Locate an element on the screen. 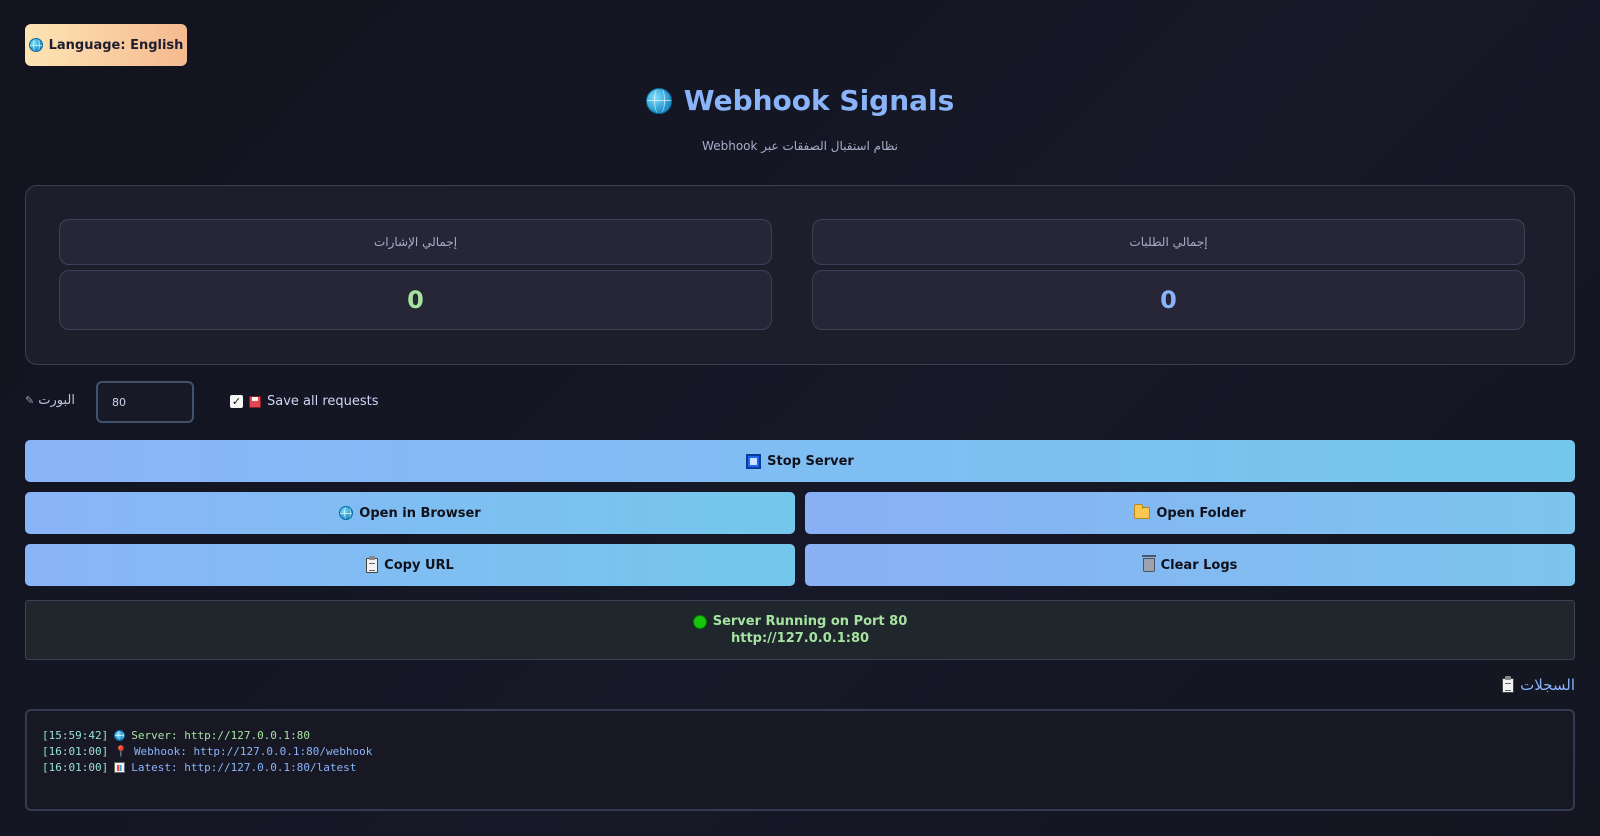 The image size is (1600, 836). total-requests-value: 0 is located at coordinates (1168, 300).